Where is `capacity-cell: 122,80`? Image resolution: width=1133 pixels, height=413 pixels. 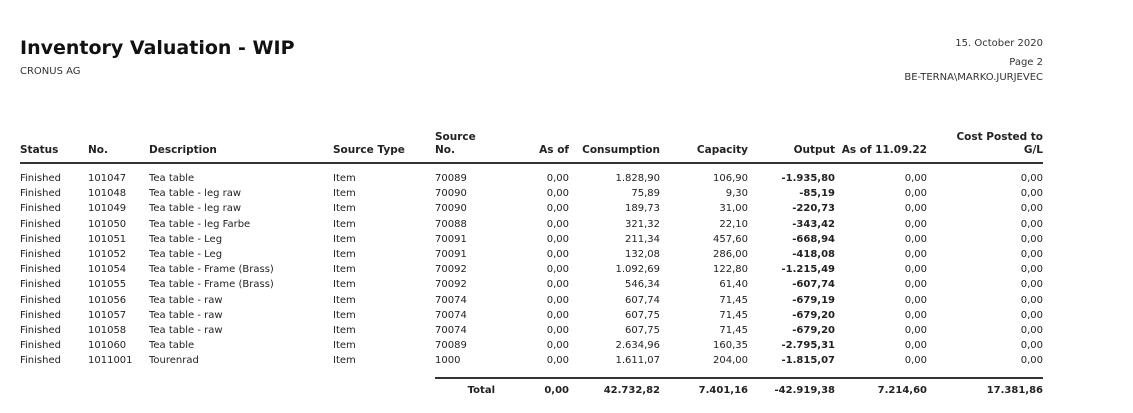 capacity-cell: 122,80 is located at coordinates (730, 270).